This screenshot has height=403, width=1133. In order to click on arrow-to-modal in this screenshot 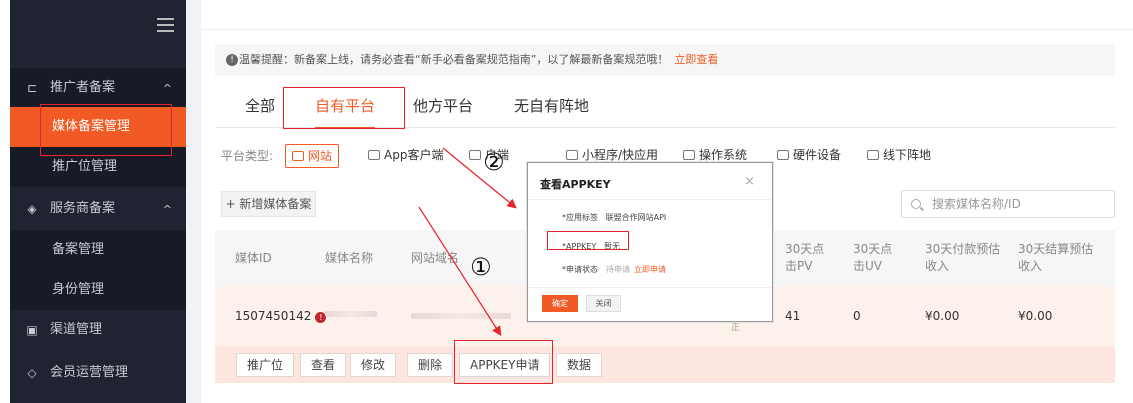, I will do `click(479, 178)`.